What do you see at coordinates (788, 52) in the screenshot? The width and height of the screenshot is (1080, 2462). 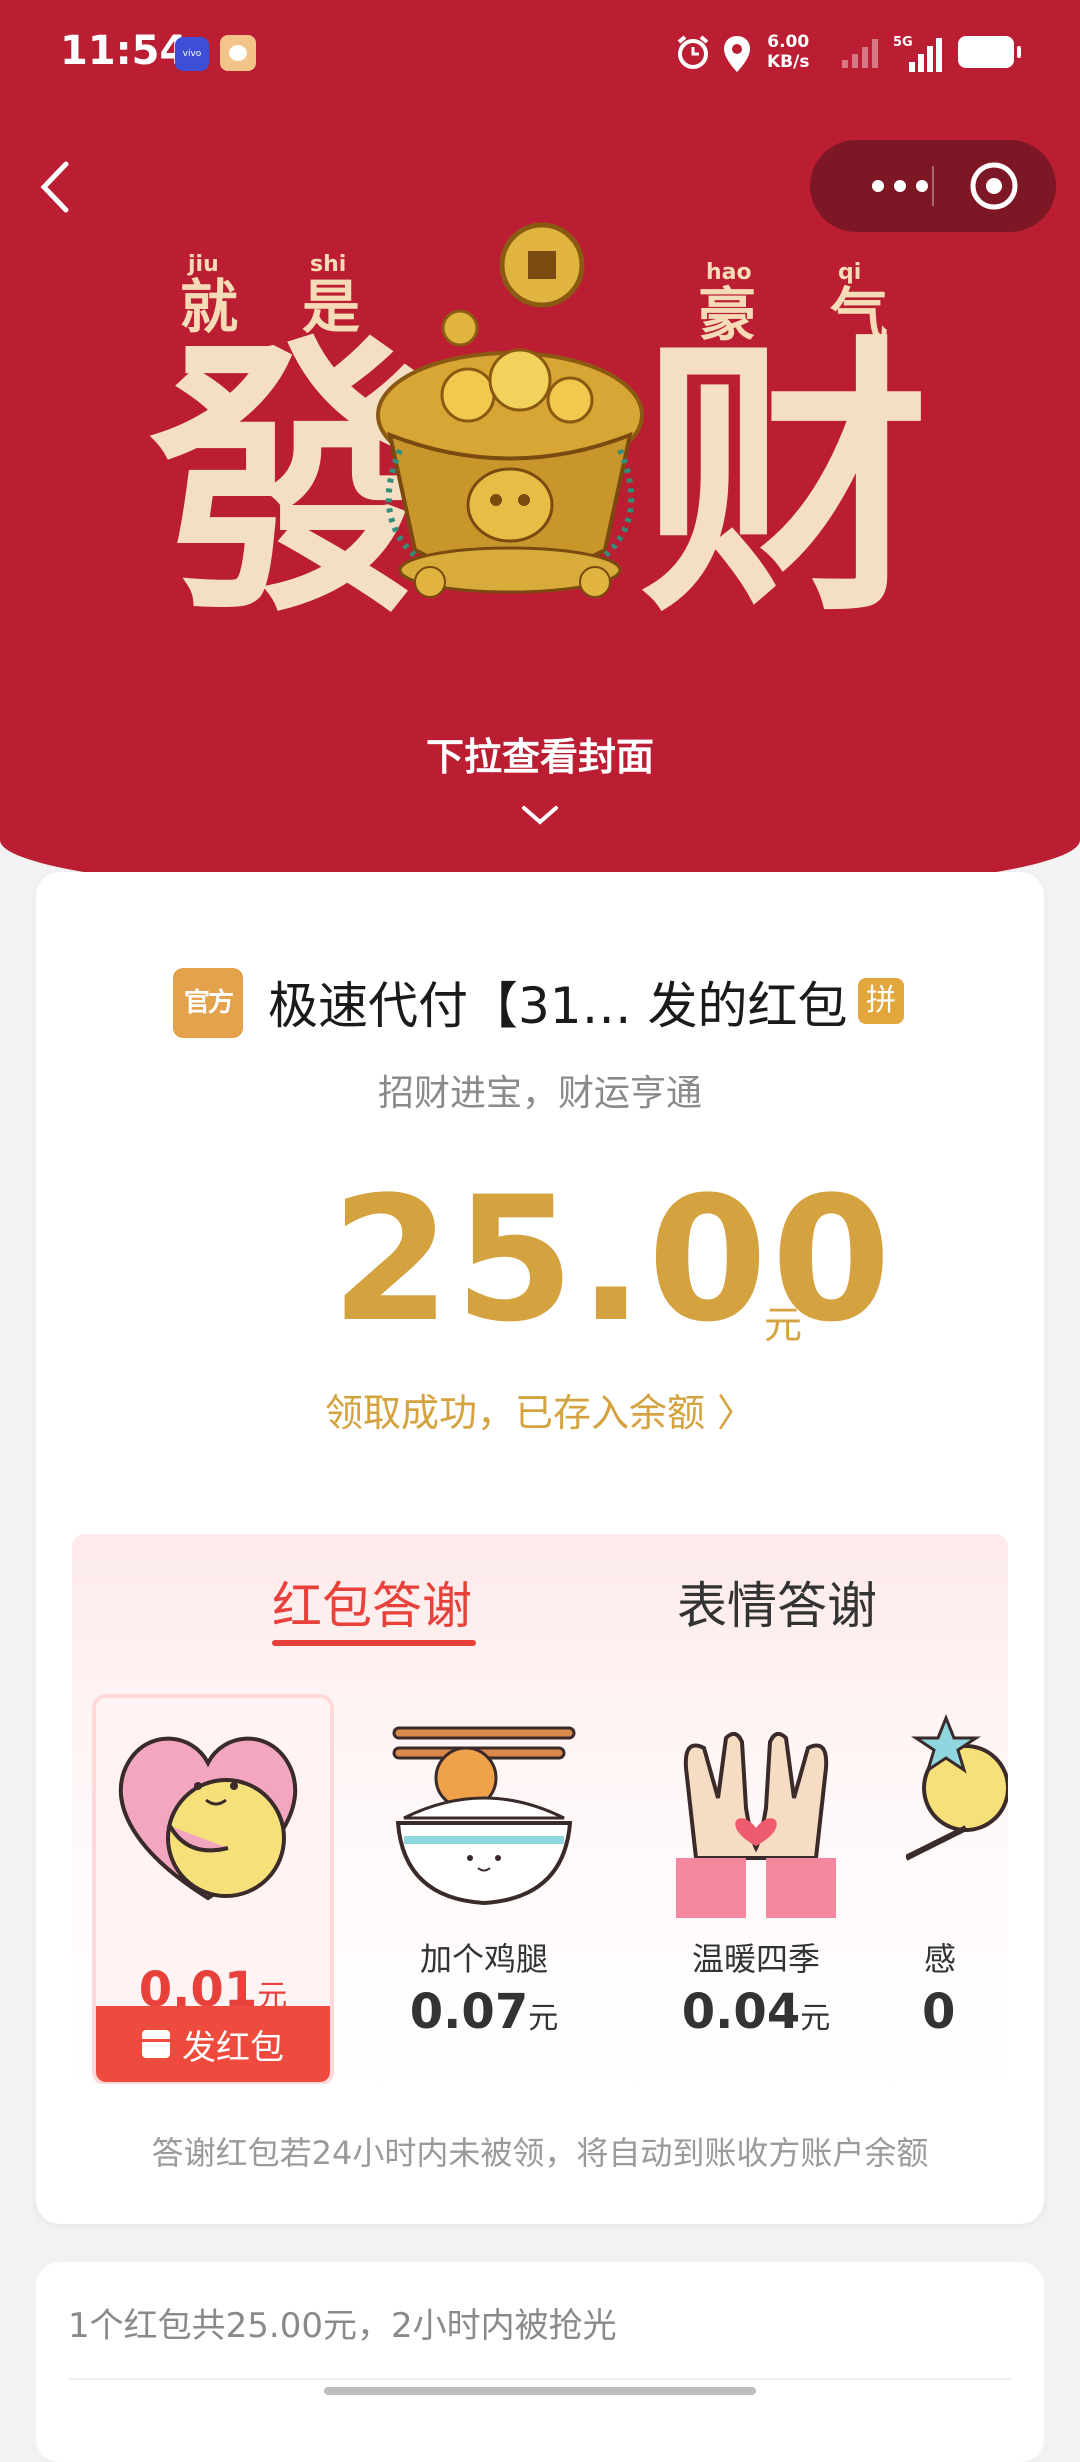 I see `network-speed: 6.00 KB/s` at bounding box center [788, 52].